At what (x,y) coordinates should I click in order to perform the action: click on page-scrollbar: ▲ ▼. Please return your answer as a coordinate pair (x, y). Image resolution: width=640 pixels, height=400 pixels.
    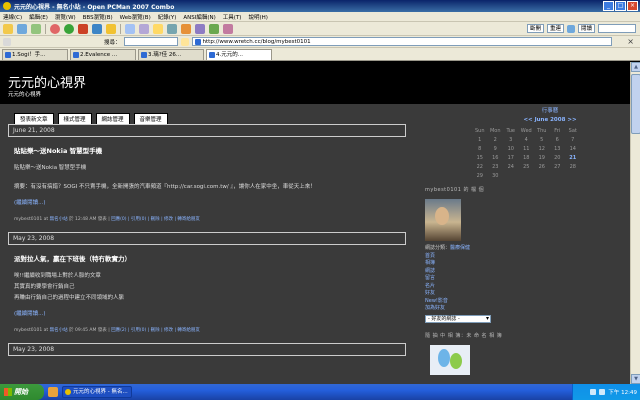
    Looking at the image, I should click on (635, 223).